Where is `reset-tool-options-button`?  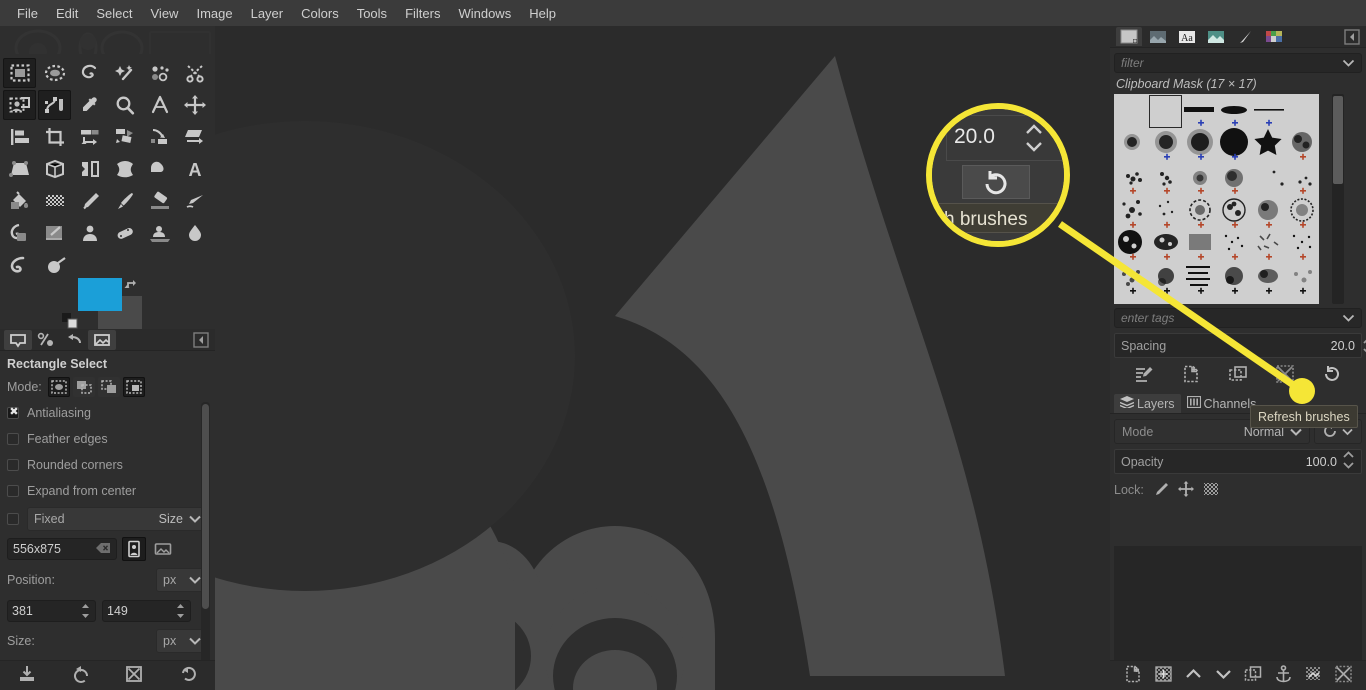
reset-tool-options-button is located at coordinates (188, 675).